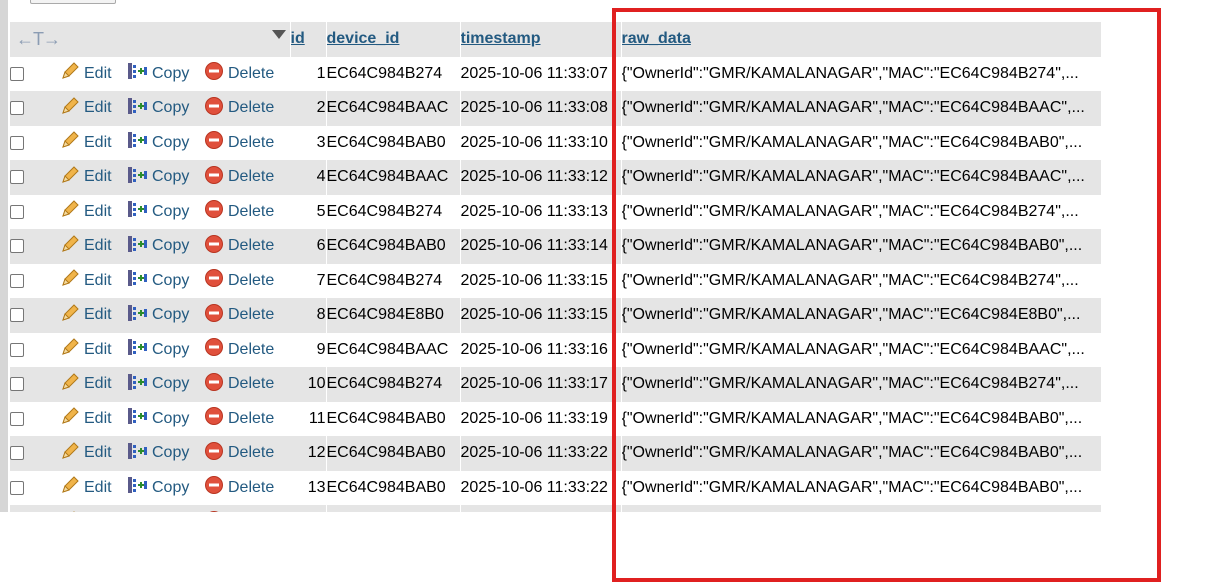 The width and height of the screenshot is (1230, 582). I want to click on cell-id: 7, so click(308, 281).